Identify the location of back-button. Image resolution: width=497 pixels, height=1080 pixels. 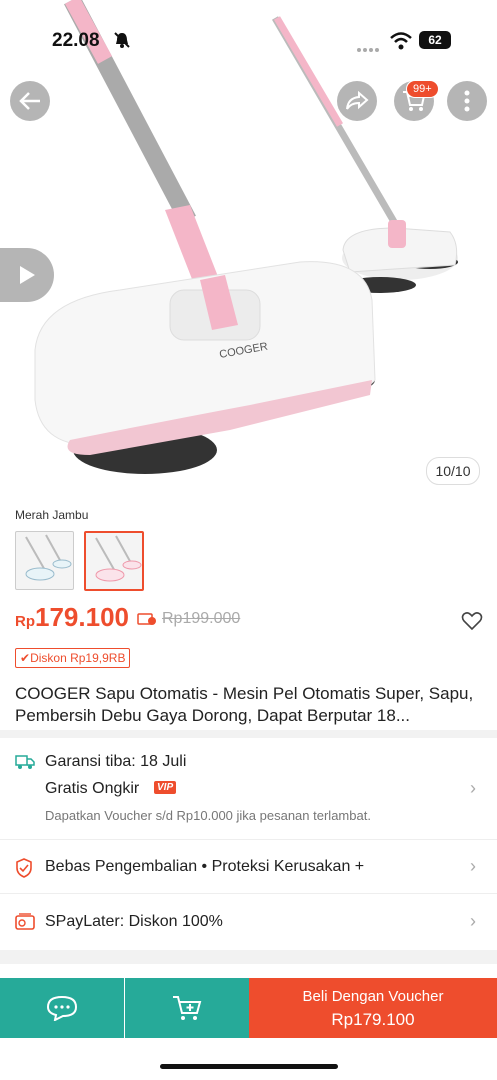
(30, 101).